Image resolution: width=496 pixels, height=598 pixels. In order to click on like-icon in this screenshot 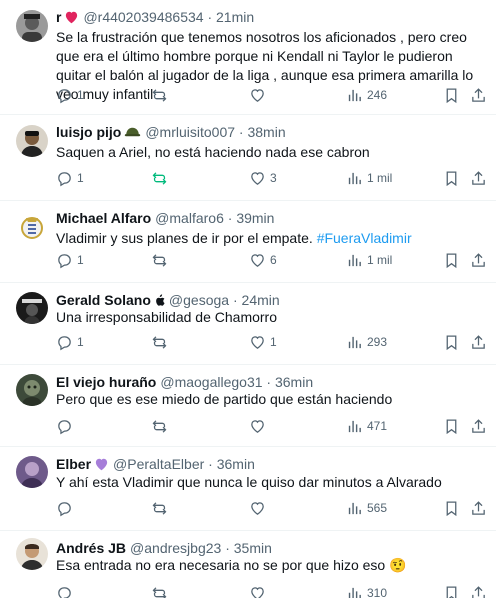, I will do `click(257, 342)`.